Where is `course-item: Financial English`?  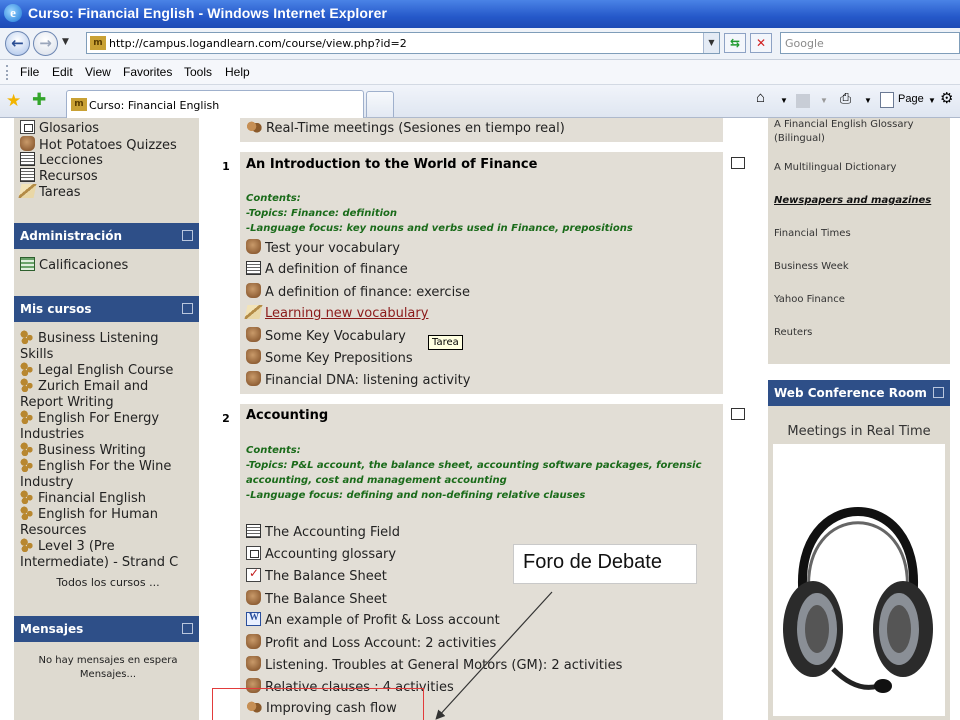 course-item: Financial English is located at coordinates (108, 498).